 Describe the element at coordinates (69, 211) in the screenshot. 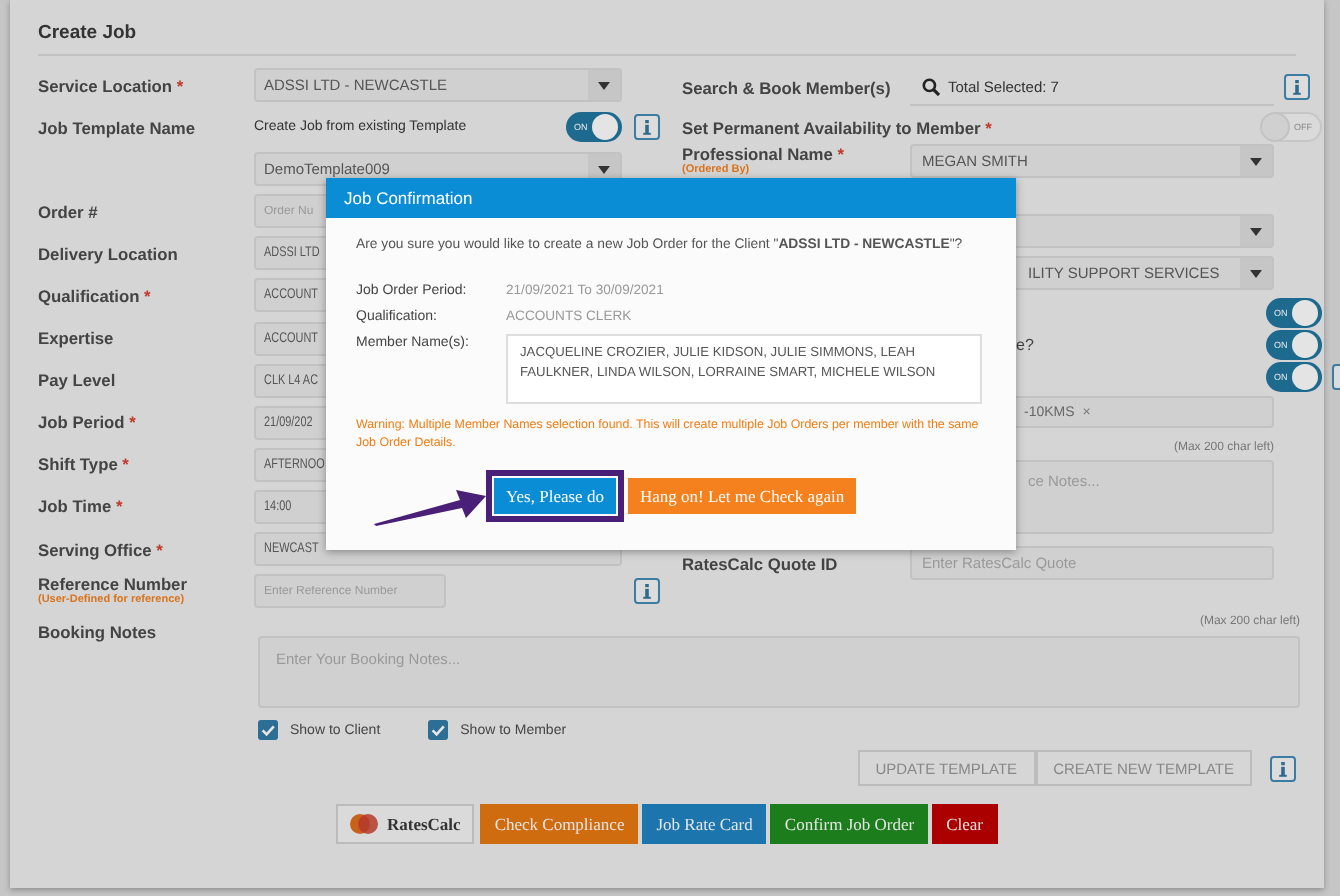

I see `field-label: Order #` at that location.